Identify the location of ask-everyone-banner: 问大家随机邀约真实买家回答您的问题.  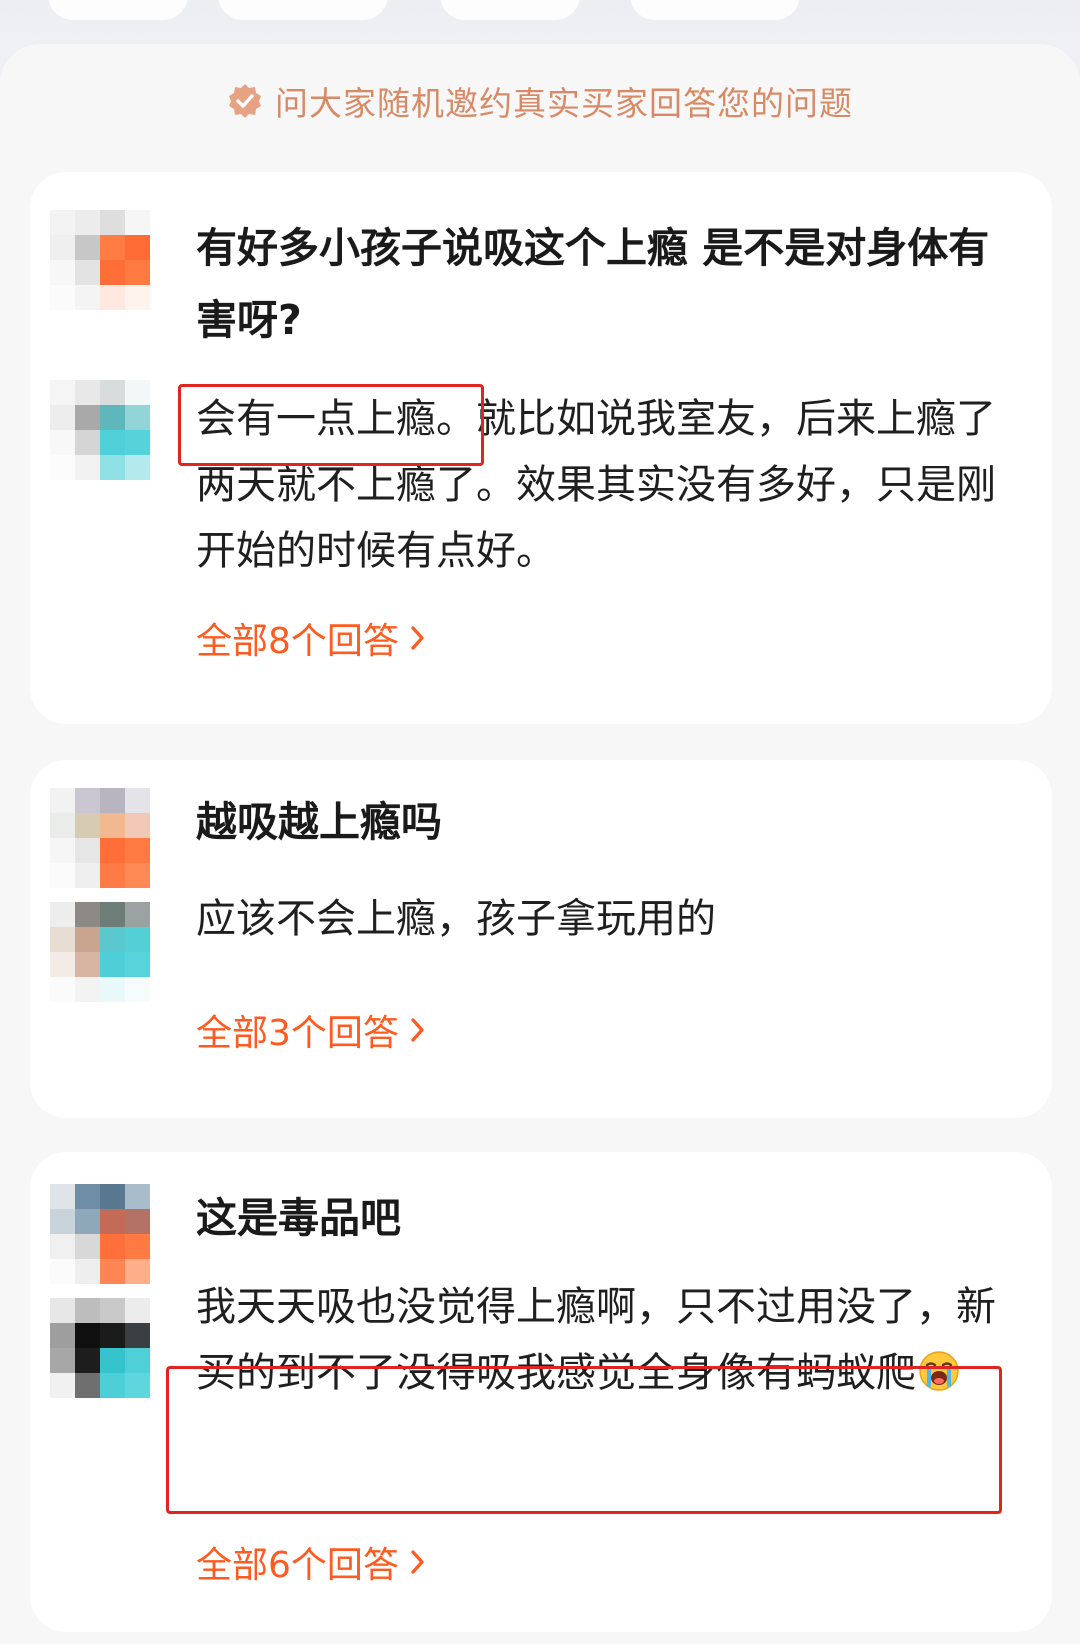
(540, 101).